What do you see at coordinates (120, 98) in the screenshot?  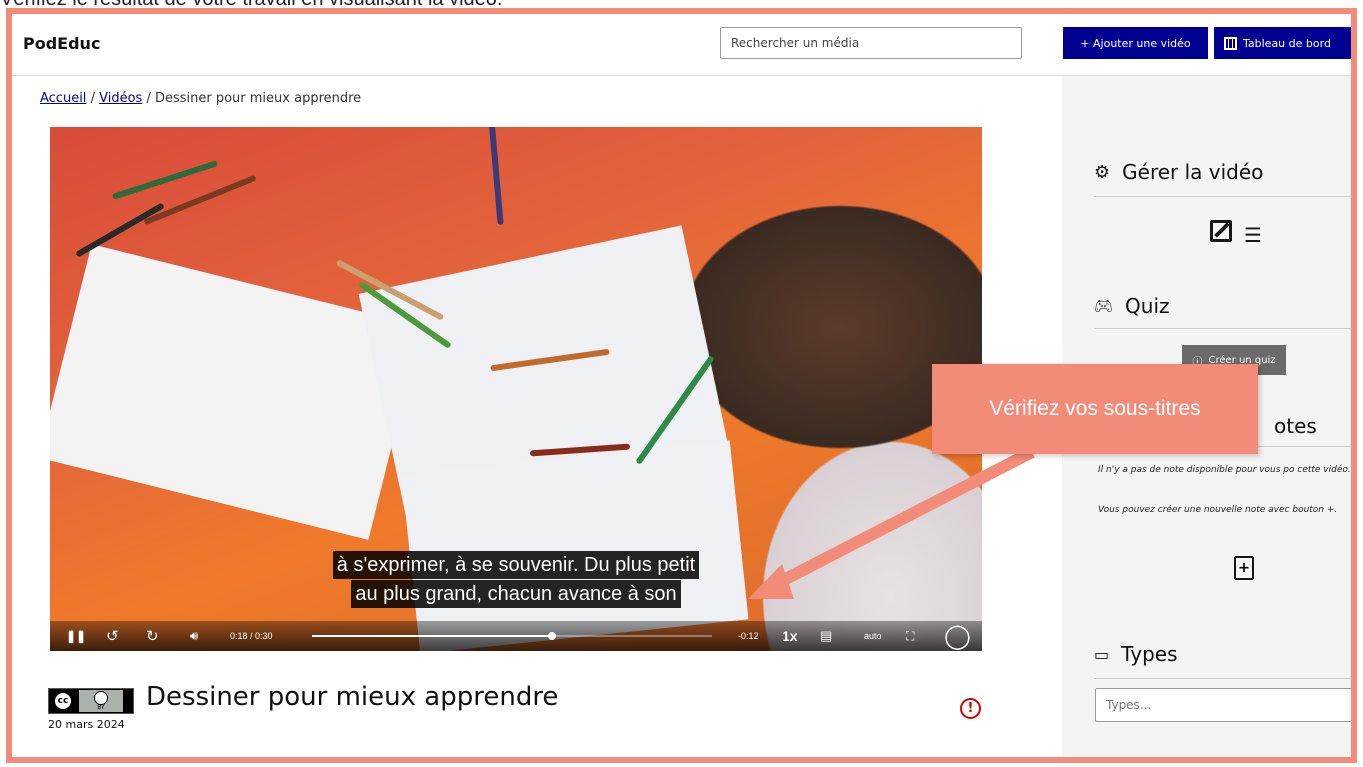 I see `breadcrumb-videos-link: Vidéos` at bounding box center [120, 98].